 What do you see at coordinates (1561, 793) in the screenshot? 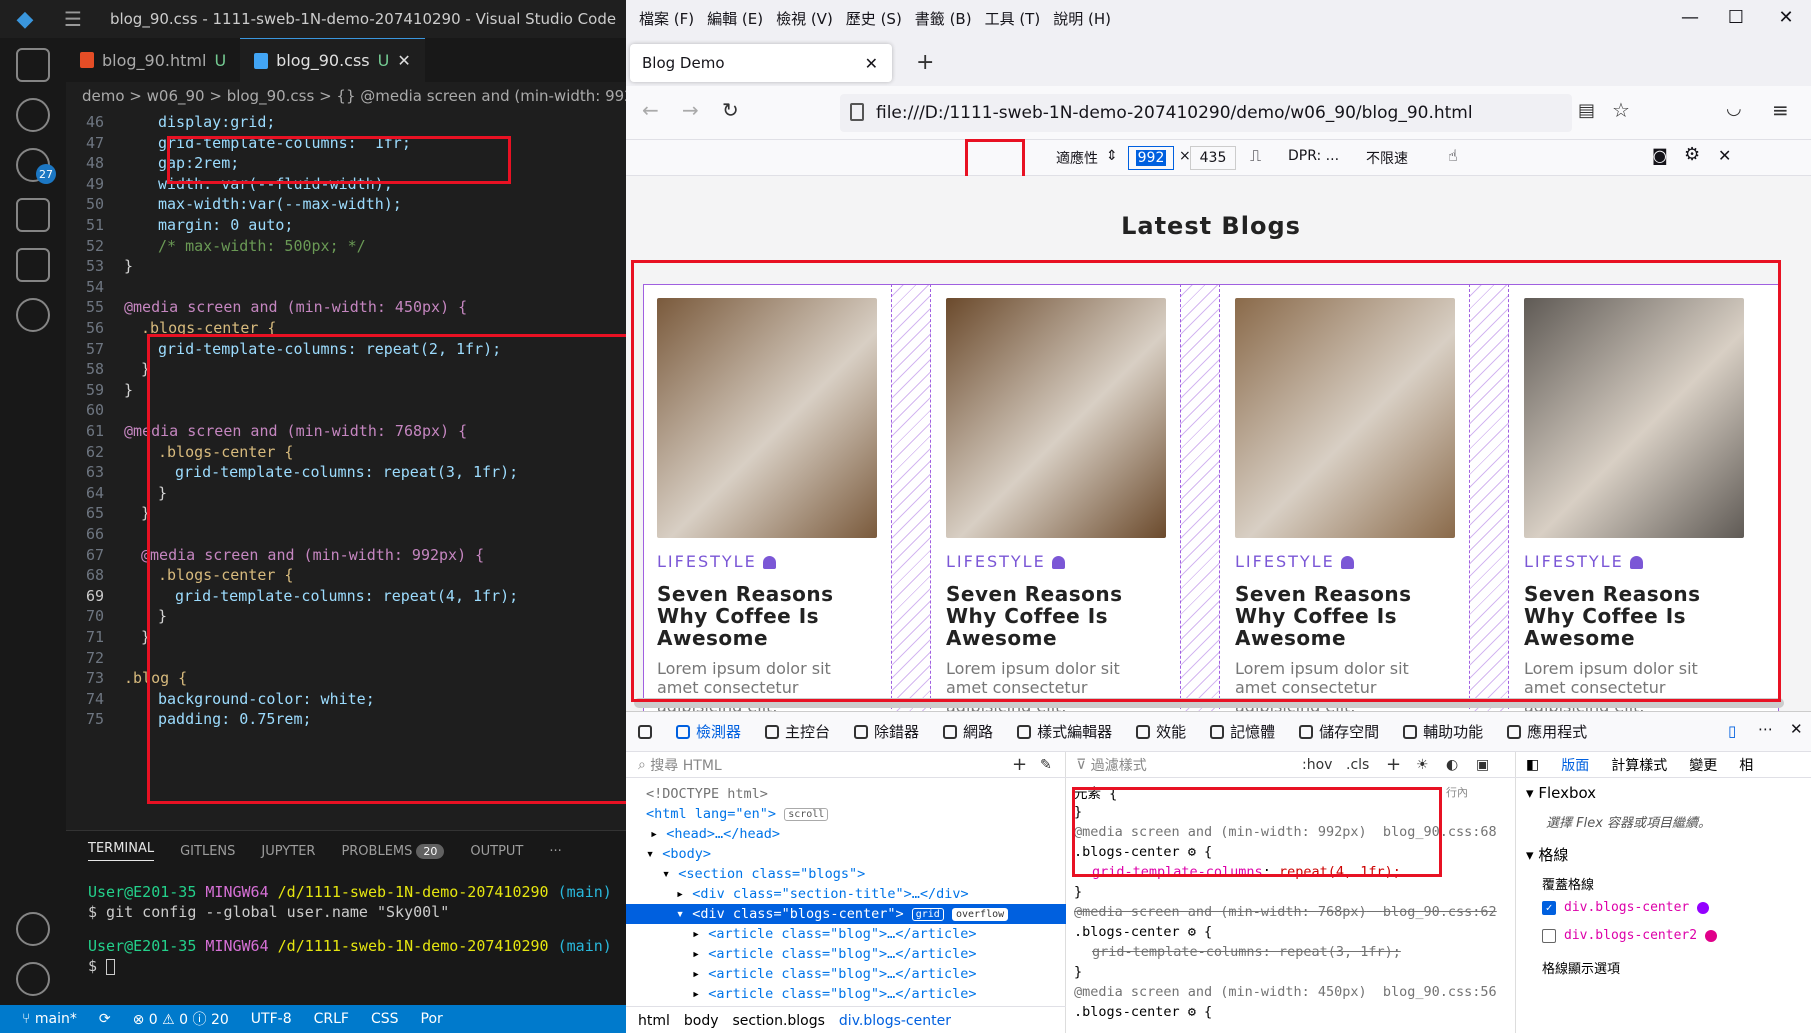
I see `flexbox-section: ▾ Flexbox` at bounding box center [1561, 793].